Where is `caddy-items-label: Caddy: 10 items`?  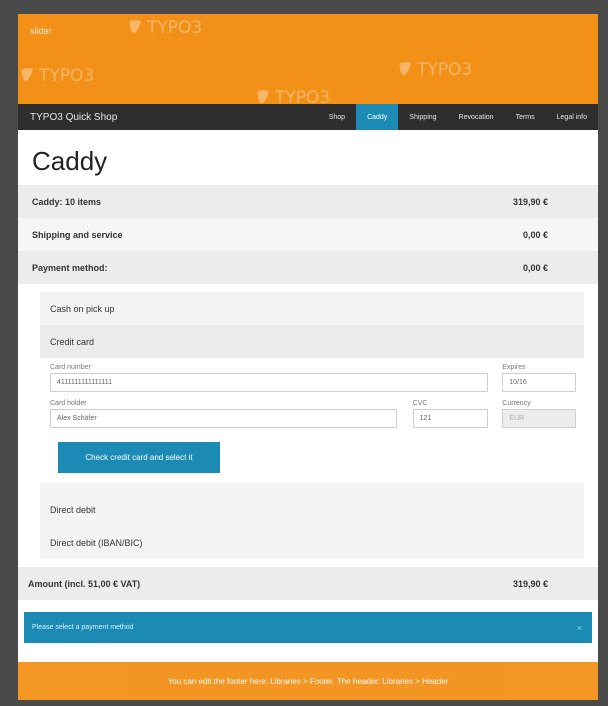 caddy-items-label: Caddy: 10 items is located at coordinates (67, 201).